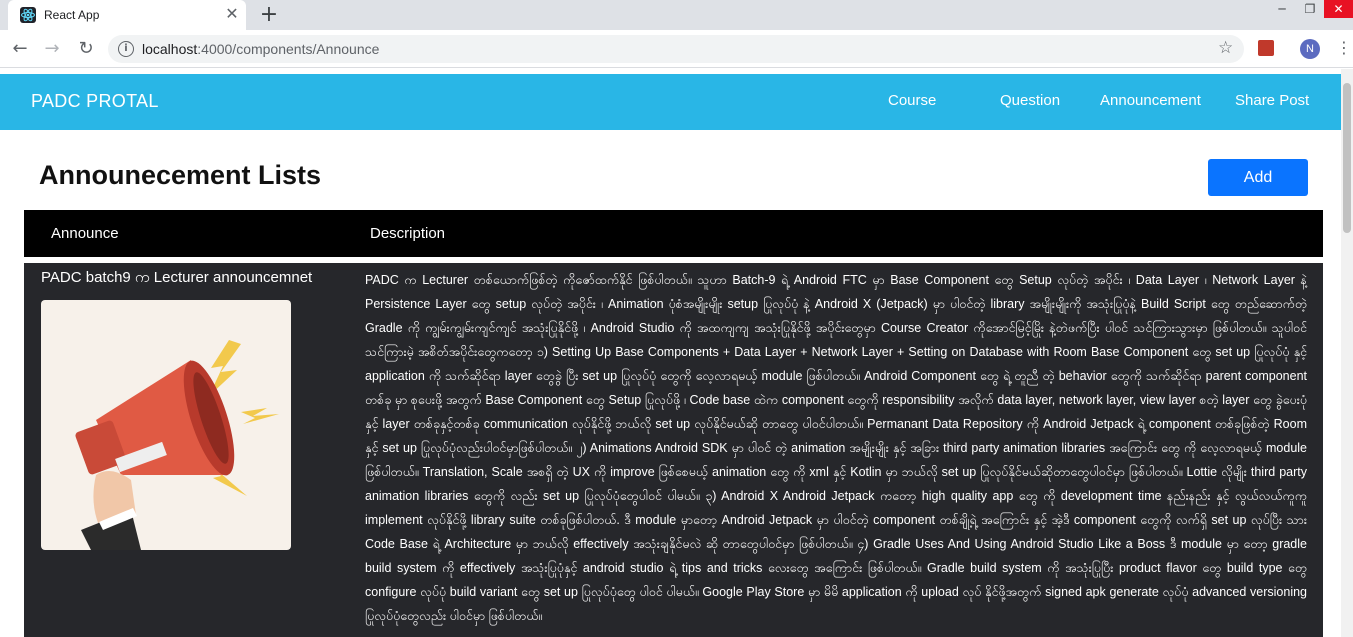  What do you see at coordinates (260, 49) in the screenshot?
I see `url-text: localhost:4000/components/Announce` at bounding box center [260, 49].